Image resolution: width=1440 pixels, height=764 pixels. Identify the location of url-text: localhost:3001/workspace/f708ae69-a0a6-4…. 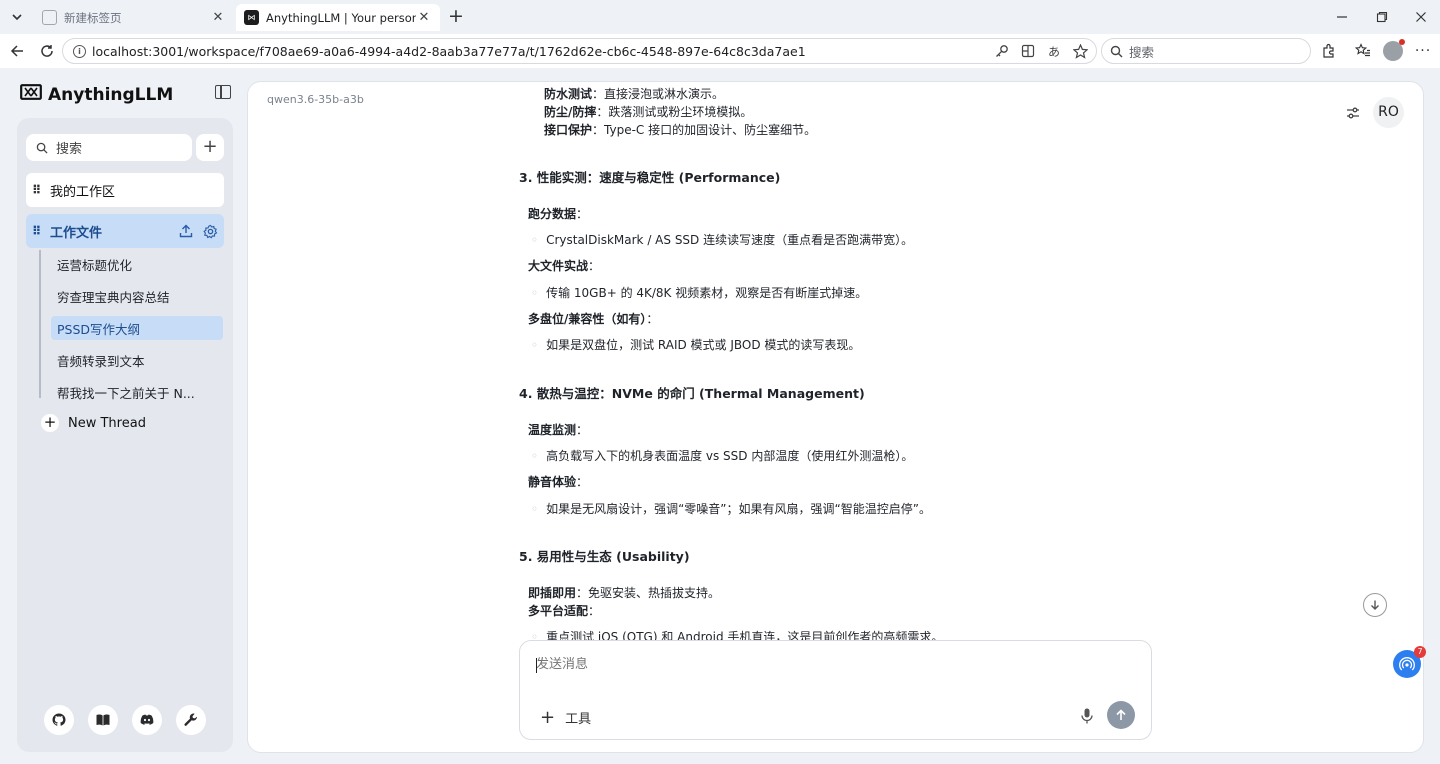
(449, 51).